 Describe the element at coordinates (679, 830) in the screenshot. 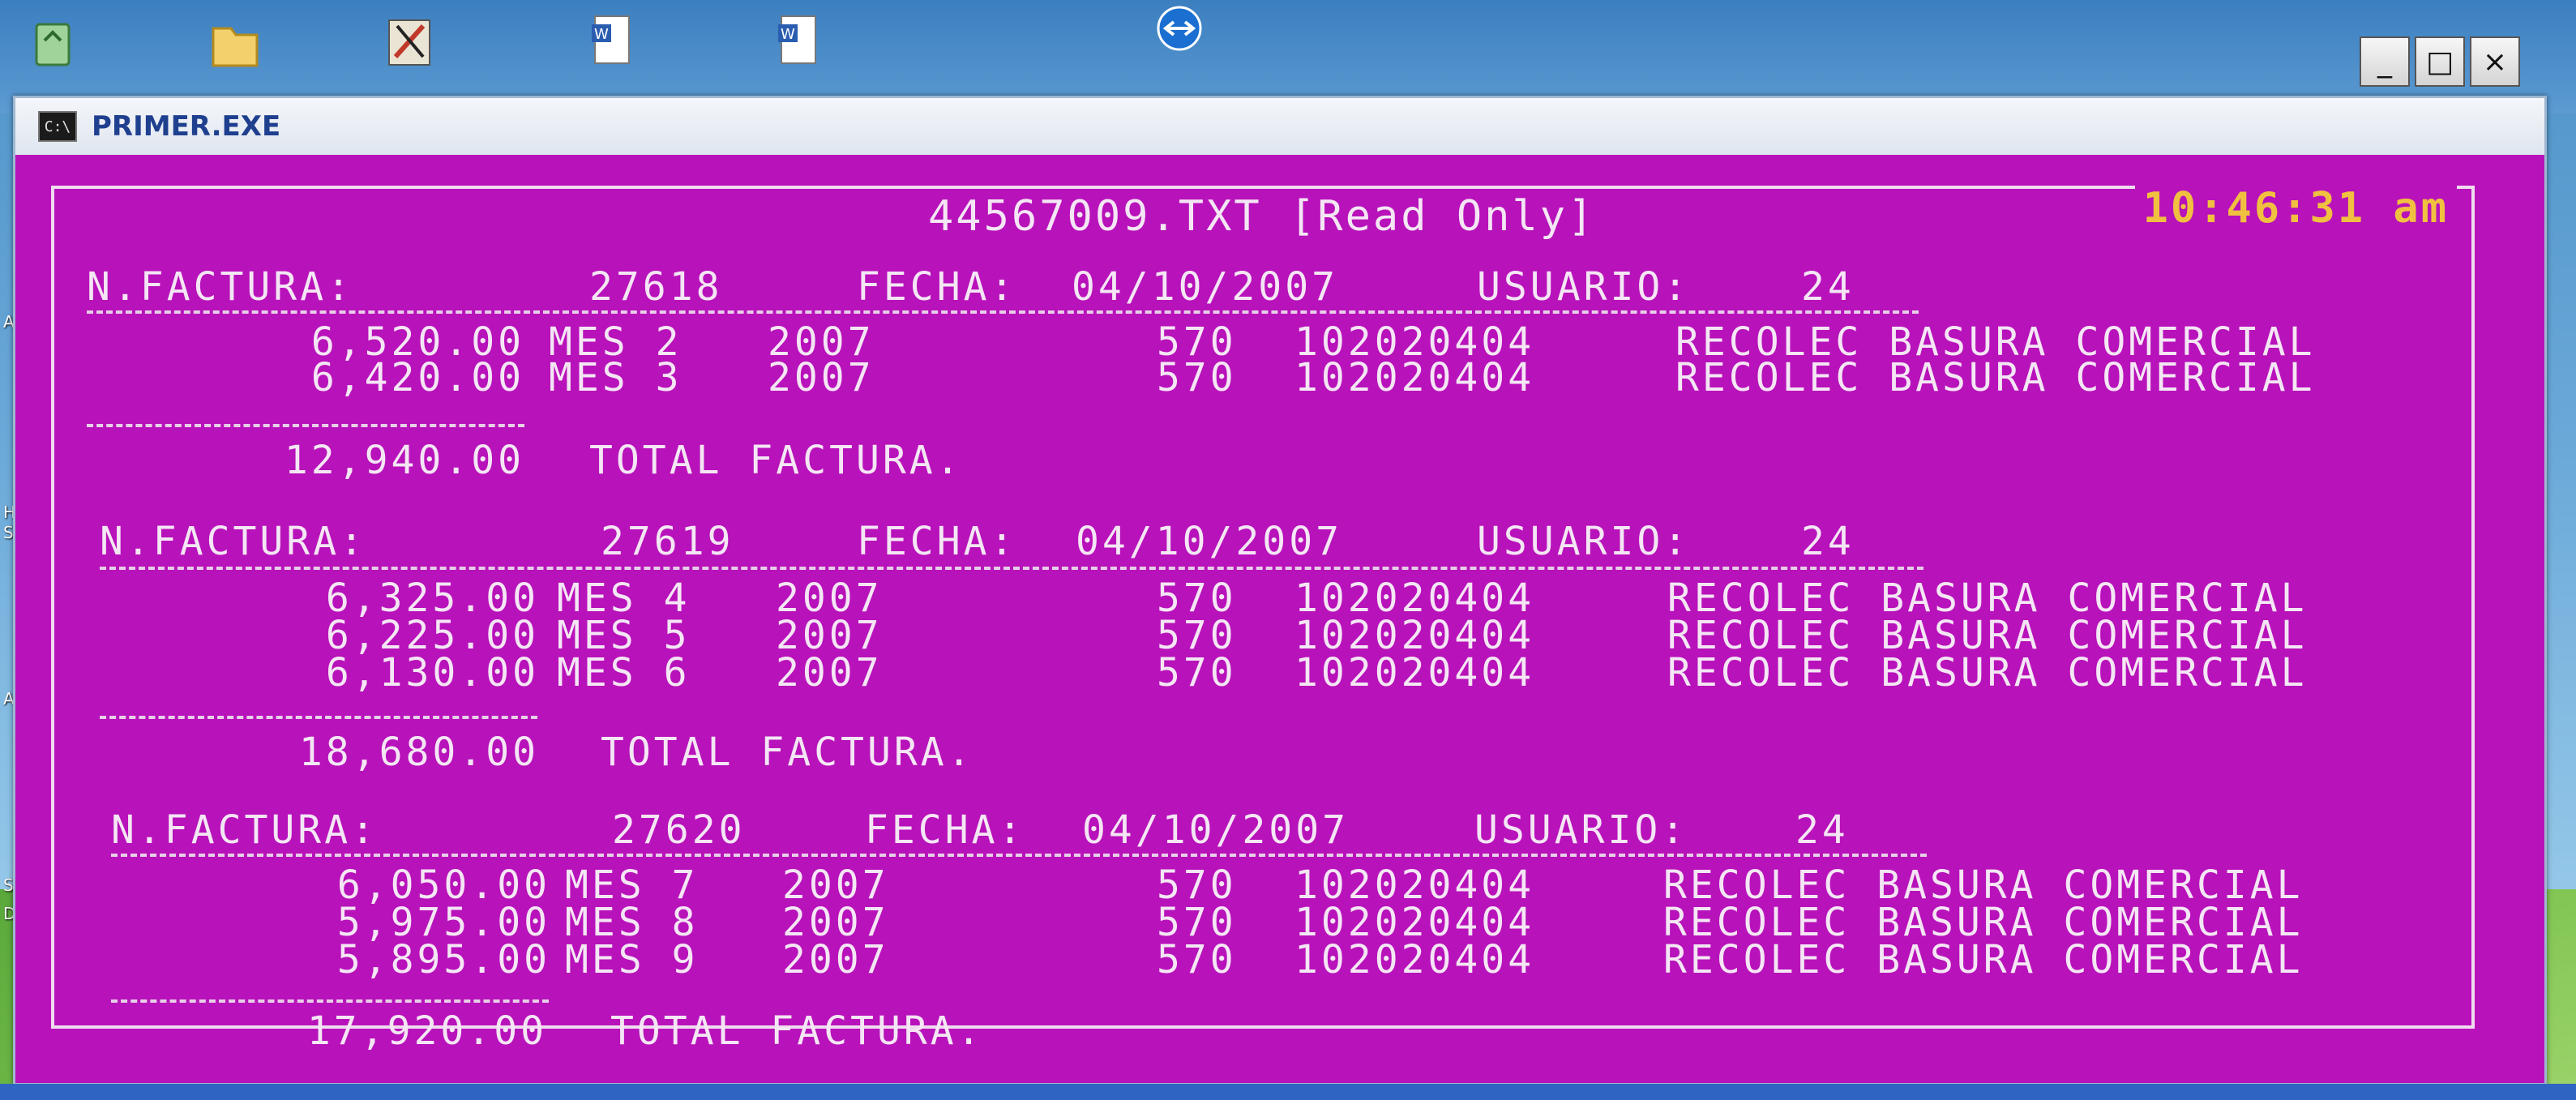

I see `invoice-number: 27620` at that location.